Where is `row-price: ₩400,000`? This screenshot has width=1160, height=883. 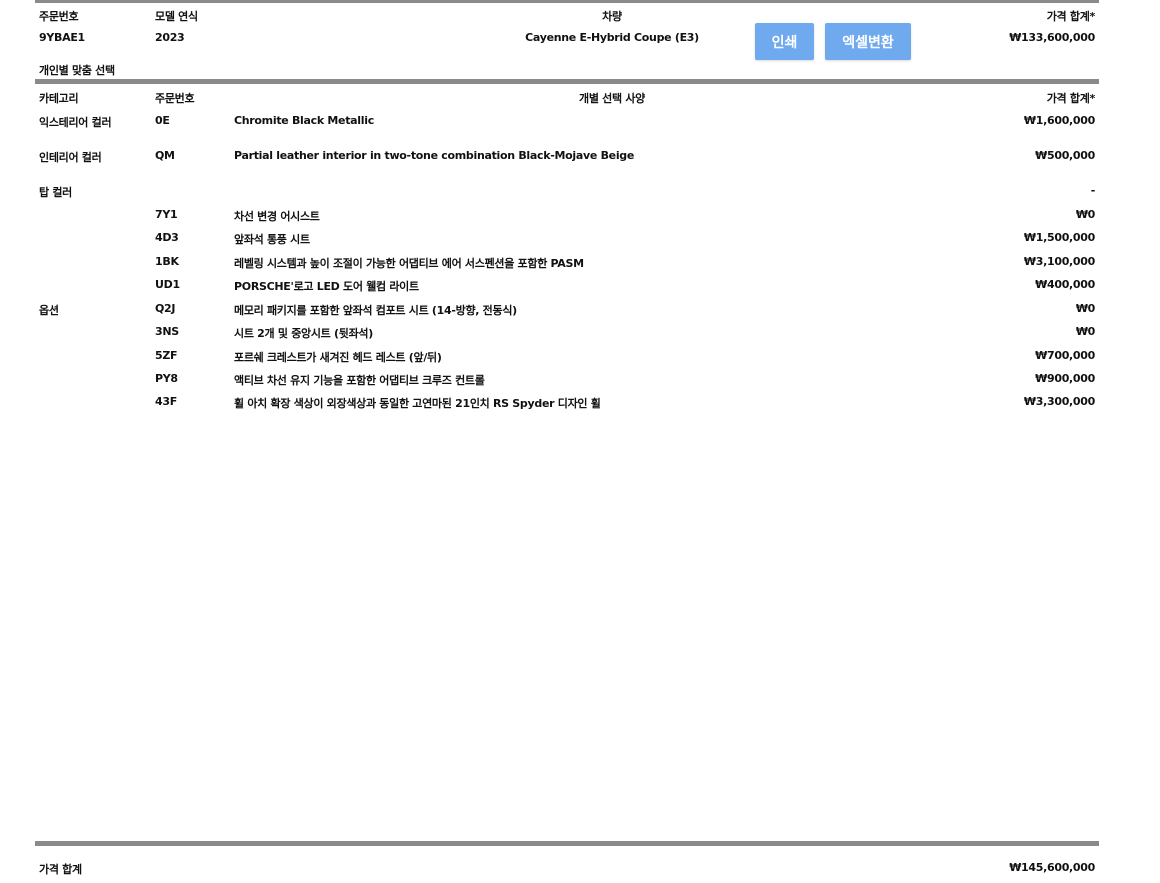
row-price: ₩400,000 is located at coordinates (1065, 284).